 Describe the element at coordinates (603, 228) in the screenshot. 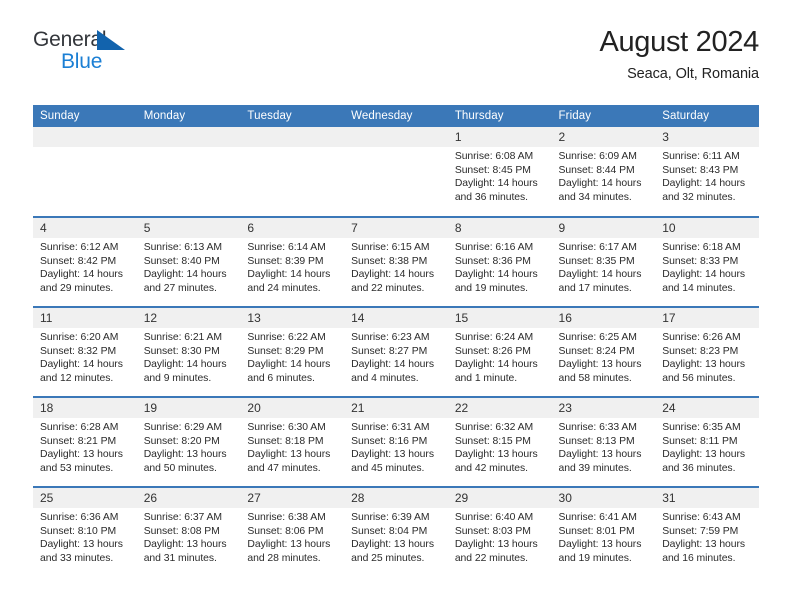

I see `day-number: 9` at that location.